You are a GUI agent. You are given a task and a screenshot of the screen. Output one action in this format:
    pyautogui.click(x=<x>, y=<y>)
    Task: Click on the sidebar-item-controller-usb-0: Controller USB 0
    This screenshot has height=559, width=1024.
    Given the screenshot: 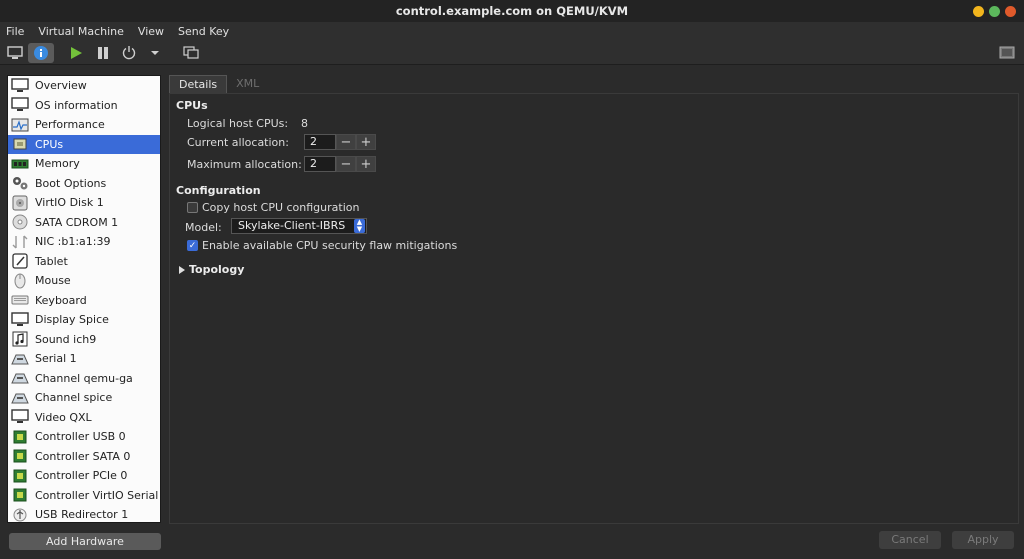 What is the action you would take?
    pyautogui.click(x=84, y=437)
    